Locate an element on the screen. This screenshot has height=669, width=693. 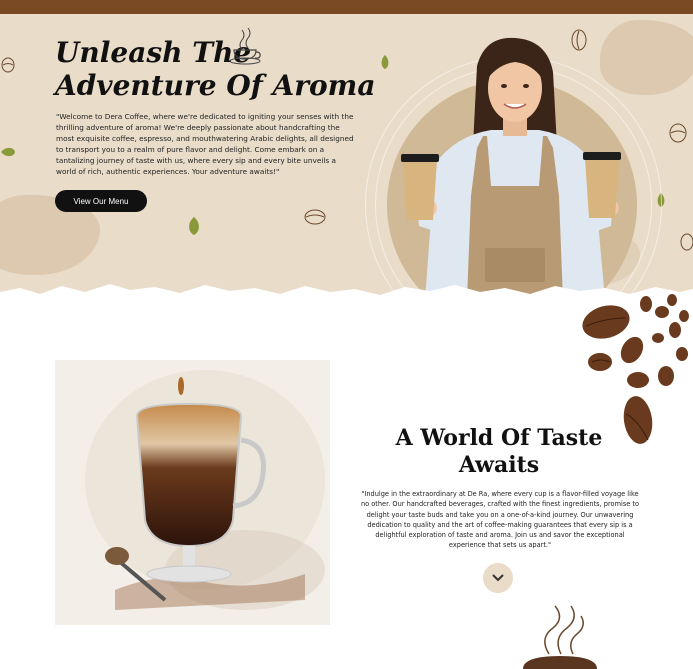
hero-title-line2: Adventure Of Aroma is located at coordinates (215, 85).